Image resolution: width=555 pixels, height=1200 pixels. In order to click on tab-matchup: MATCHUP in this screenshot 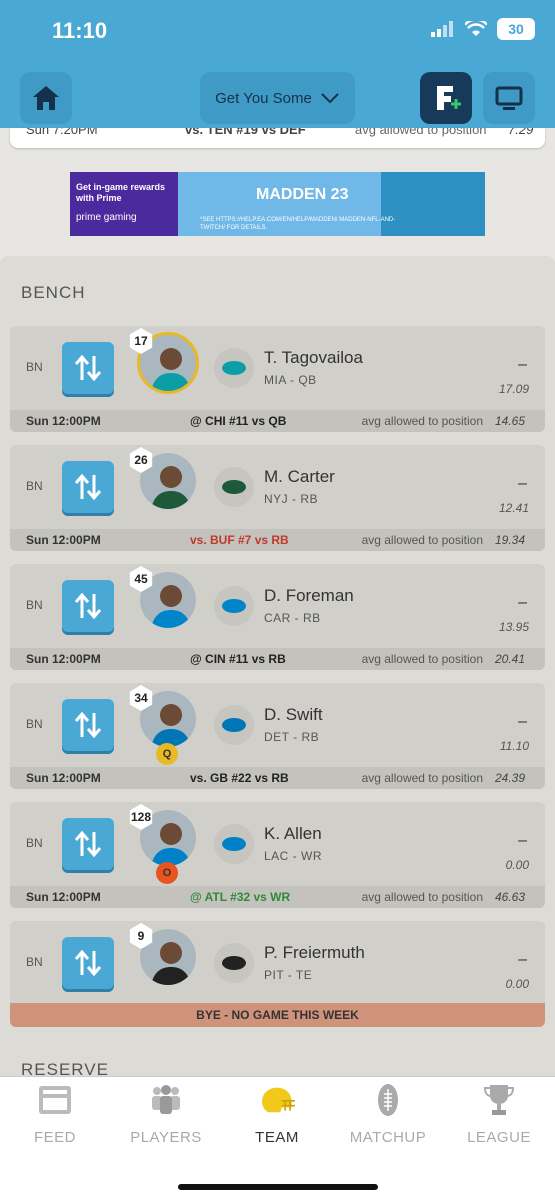, I will do `click(388, 1114)`.